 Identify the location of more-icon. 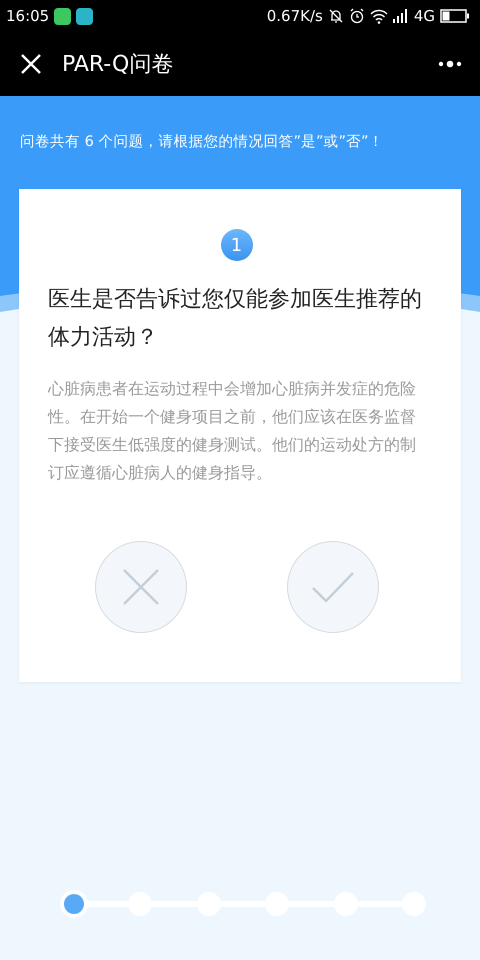
(450, 64).